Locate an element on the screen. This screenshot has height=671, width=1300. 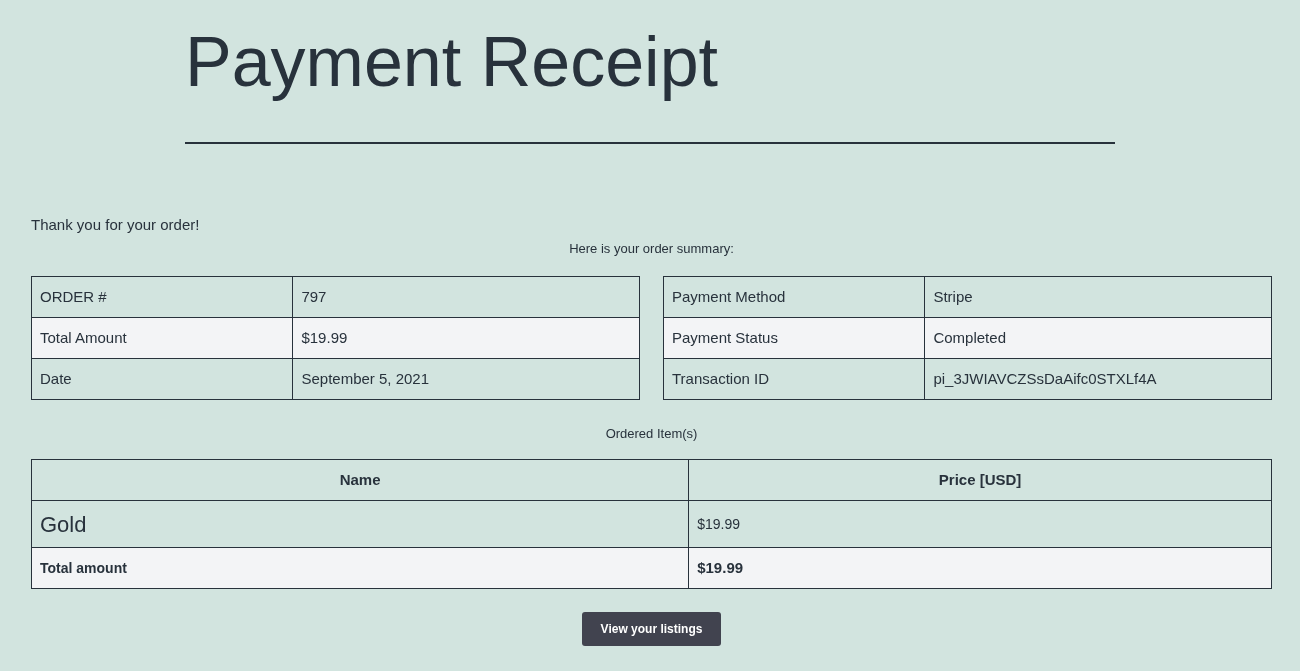
view-listings-button: View your listings is located at coordinates (651, 629).